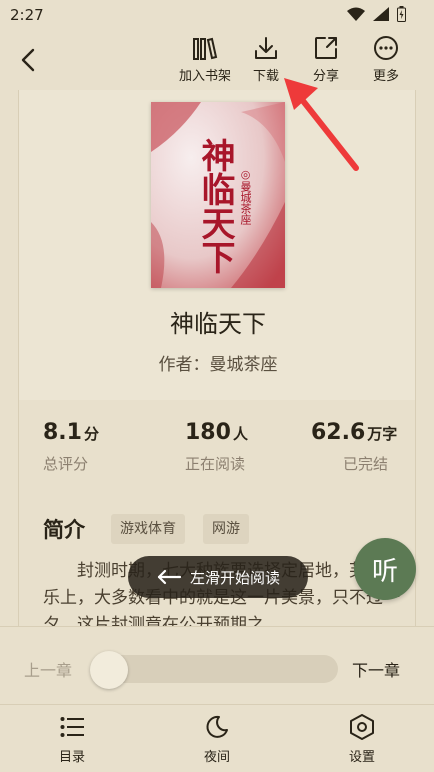 The image size is (434, 772). Describe the element at coordinates (361, 757) in the screenshot. I see `nav-settings-label: 设置` at that location.